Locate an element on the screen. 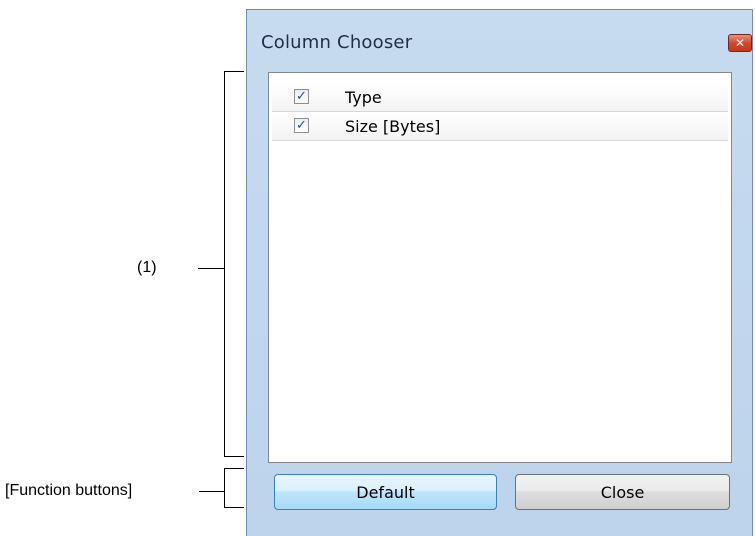  bracket-connector-list is located at coordinates (211, 268).